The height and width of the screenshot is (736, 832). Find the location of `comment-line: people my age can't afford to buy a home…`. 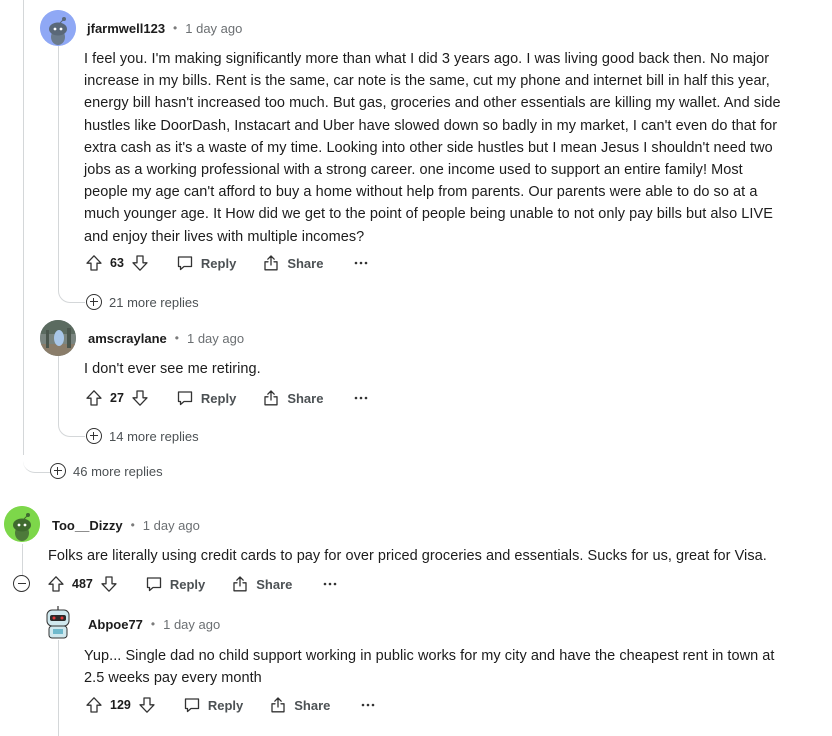

comment-line: people my age can't afford to buy a home… is located at coordinates (421, 192).